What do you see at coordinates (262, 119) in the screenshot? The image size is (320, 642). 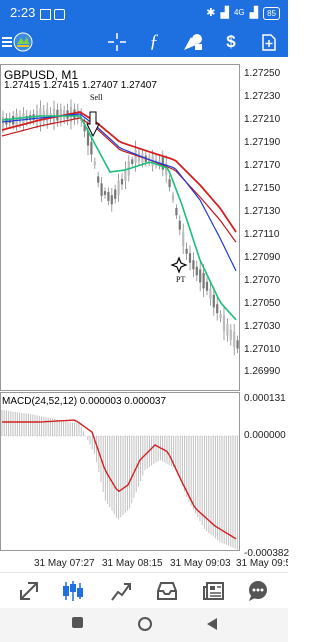 I see `price-label: 1.27210` at bounding box center [262, 119].